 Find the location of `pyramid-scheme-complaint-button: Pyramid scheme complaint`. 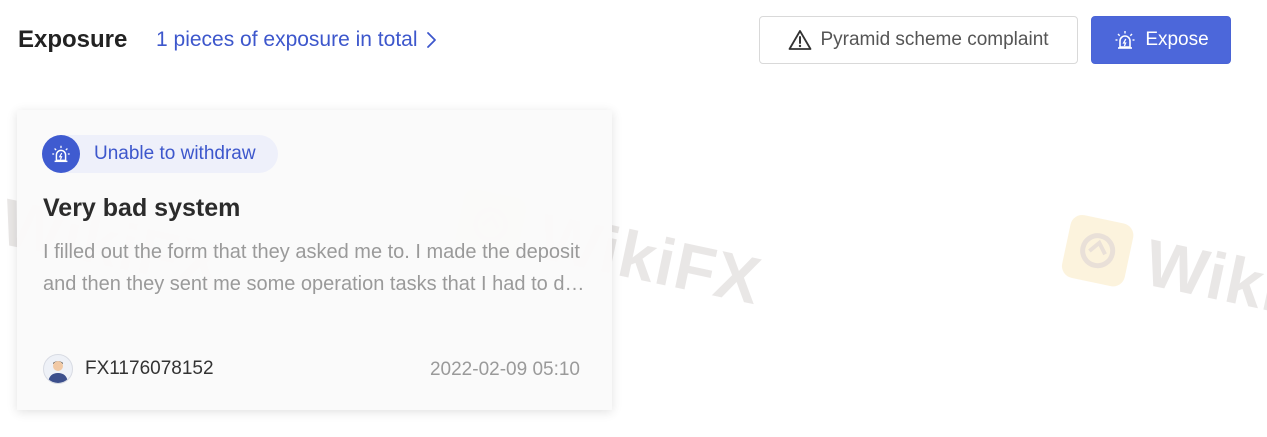

pyramid-scheme-complaint-button: Pyramid scheme complaint is located at coordinates (918, 40).